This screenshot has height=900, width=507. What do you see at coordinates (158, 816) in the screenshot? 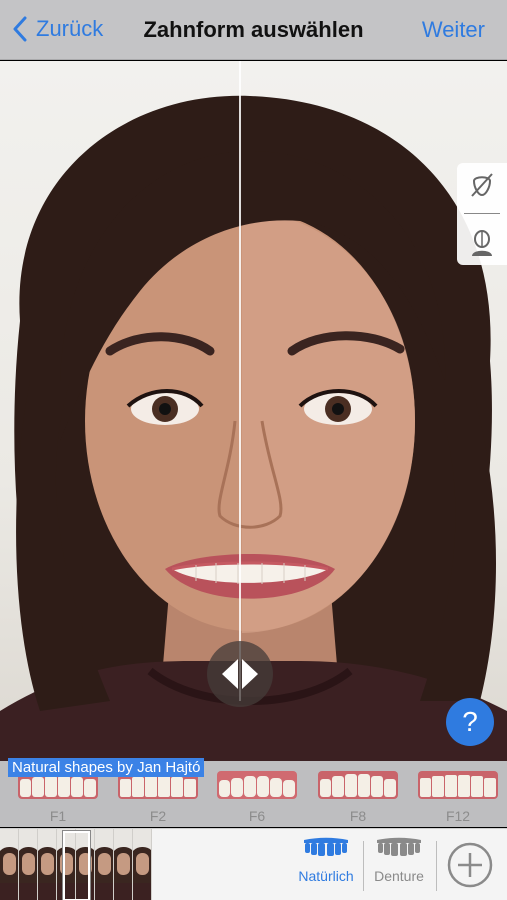
I see `tooth-shape-label: F2` at bounding box center [158, 816].